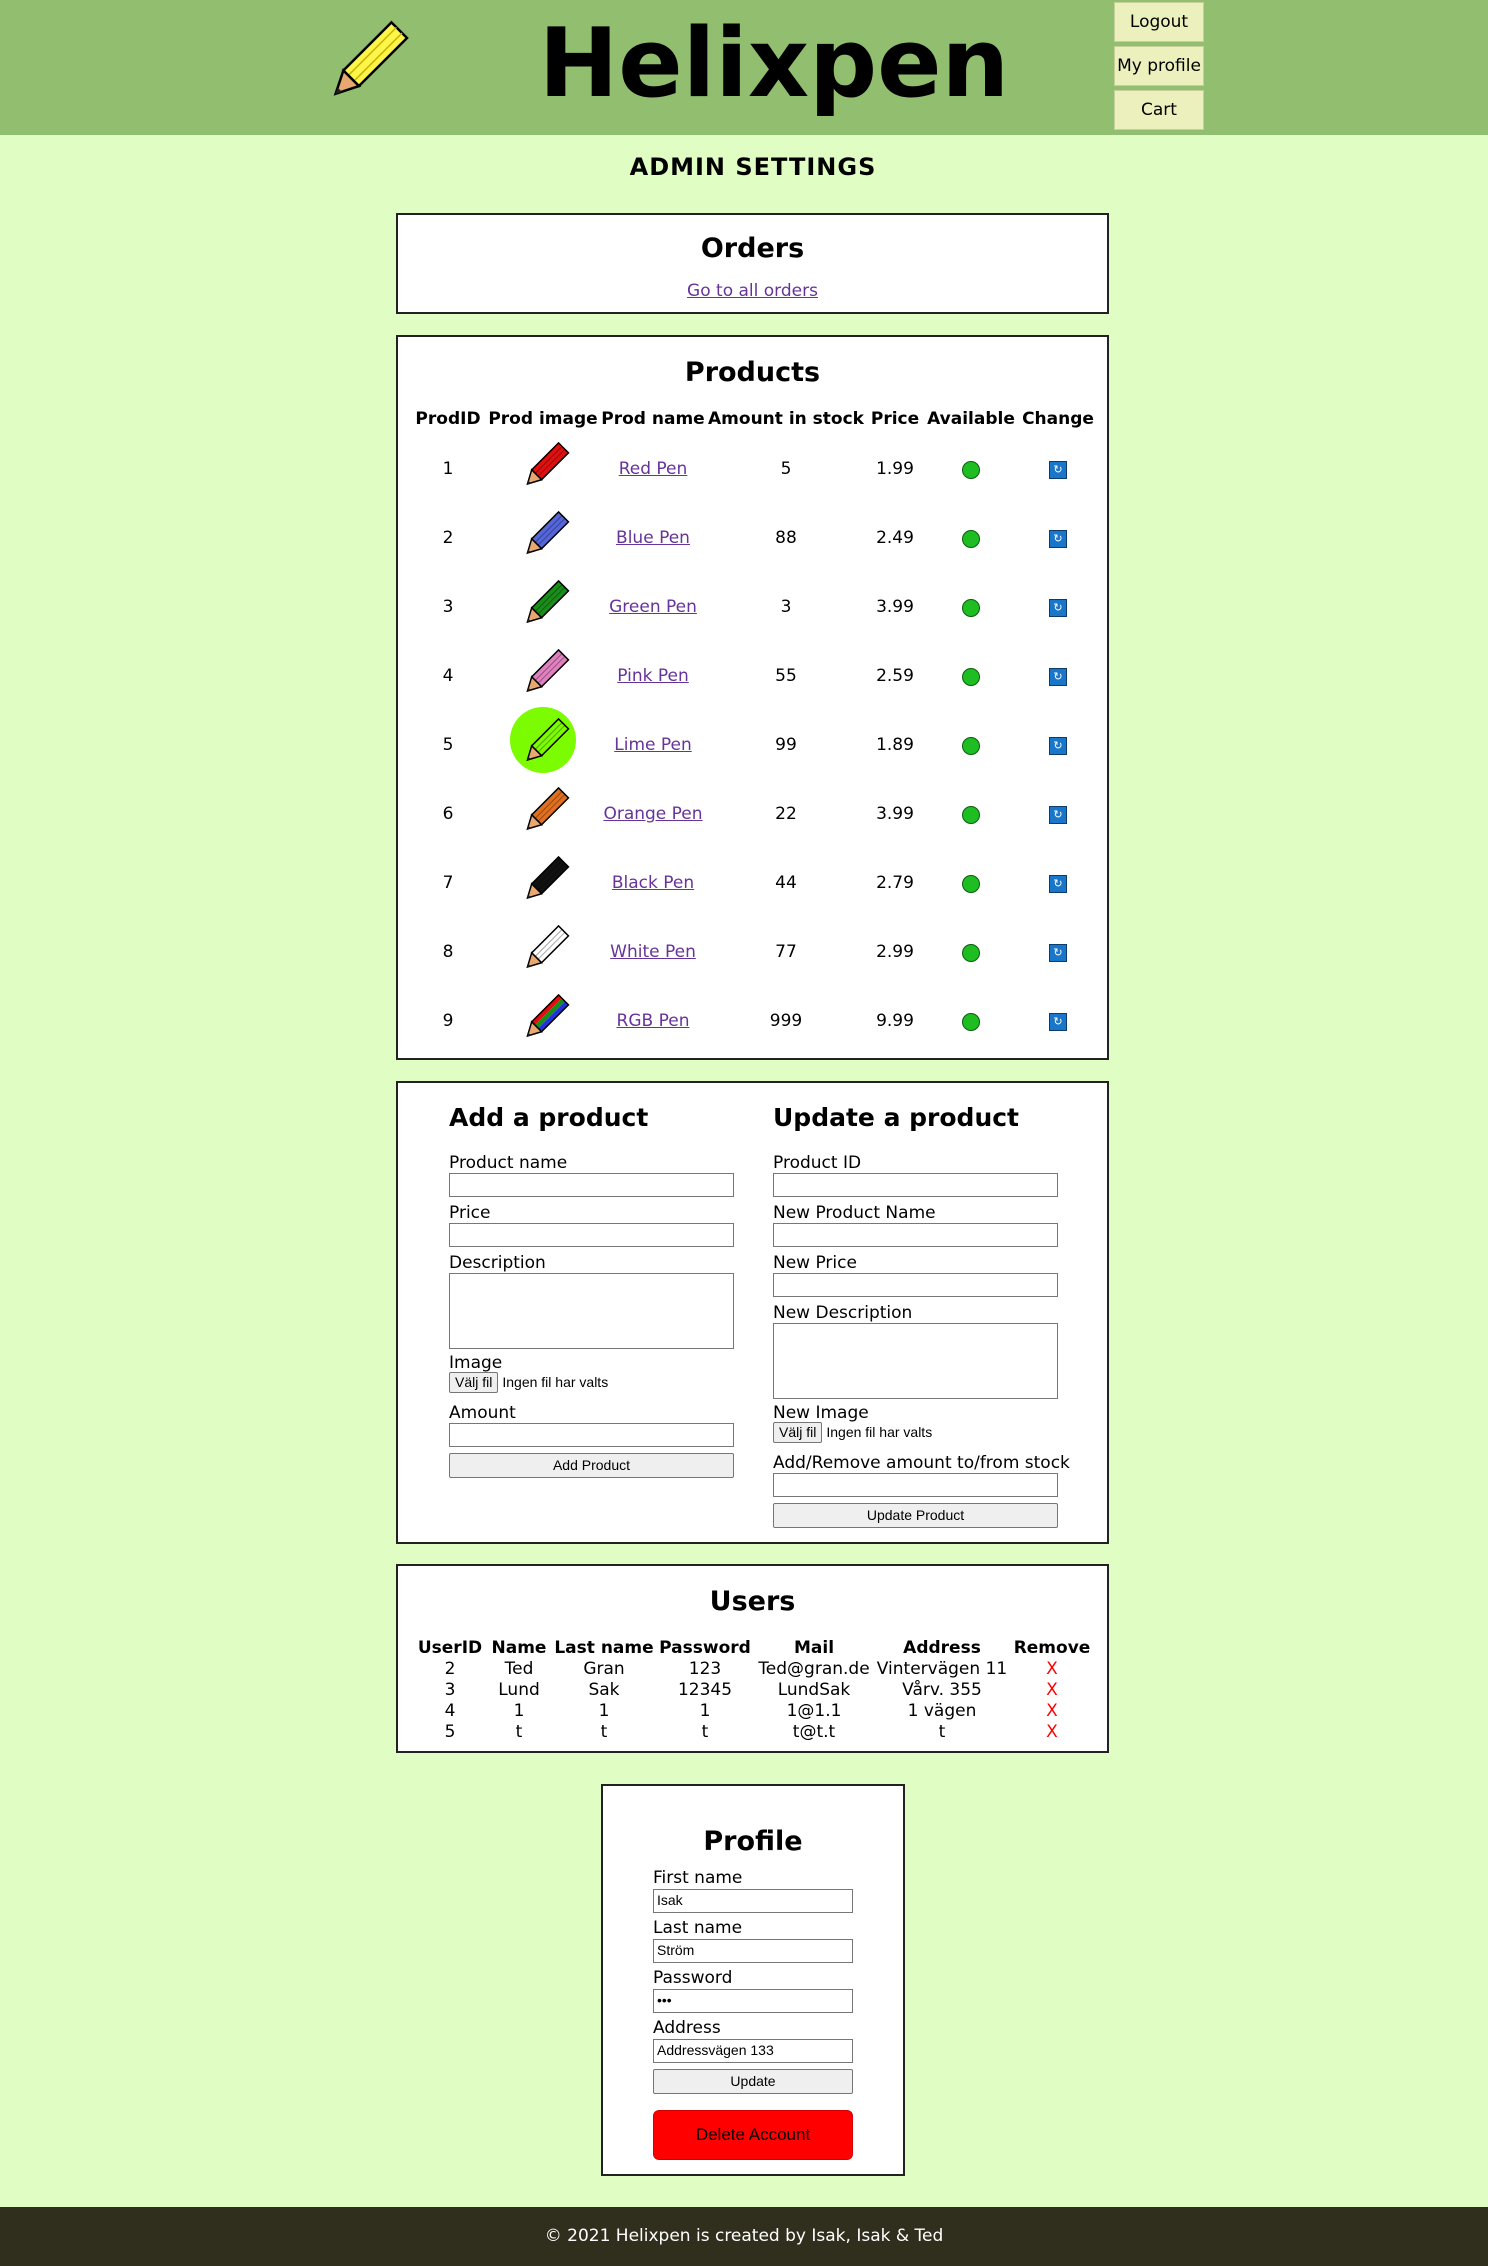 This screenshot has height=2266, width=1488. What do you see at coordinates (752, 1021) in the screenshot?
I see `product-row: 9 RGB Pen 999 9.99 ↻` at bounding box center [752, 1021].